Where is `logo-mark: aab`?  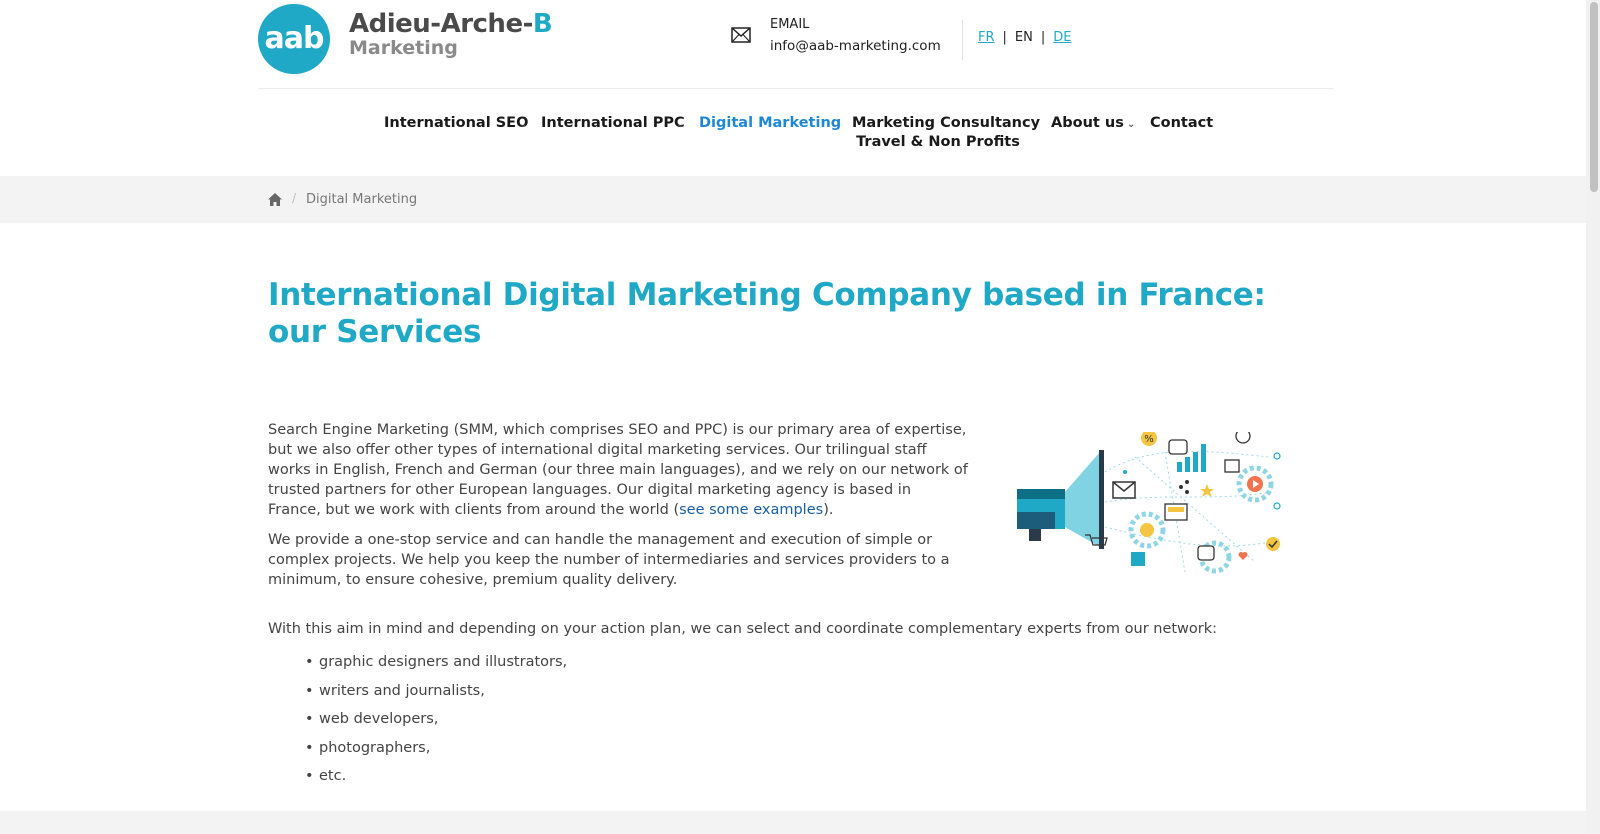
logo-mark: aab is located at coordinates (294, 39).